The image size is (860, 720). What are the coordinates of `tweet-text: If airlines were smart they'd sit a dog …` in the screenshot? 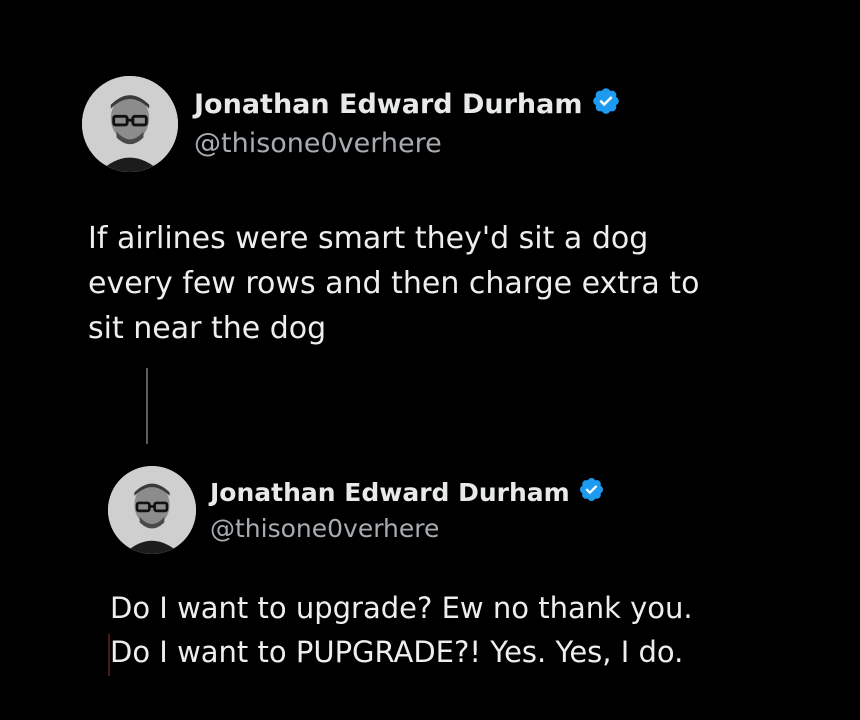 It's located at (394, 283).